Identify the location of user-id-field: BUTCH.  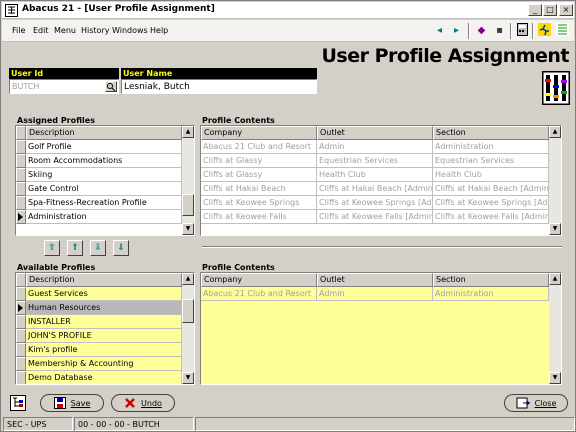
(64, 86).